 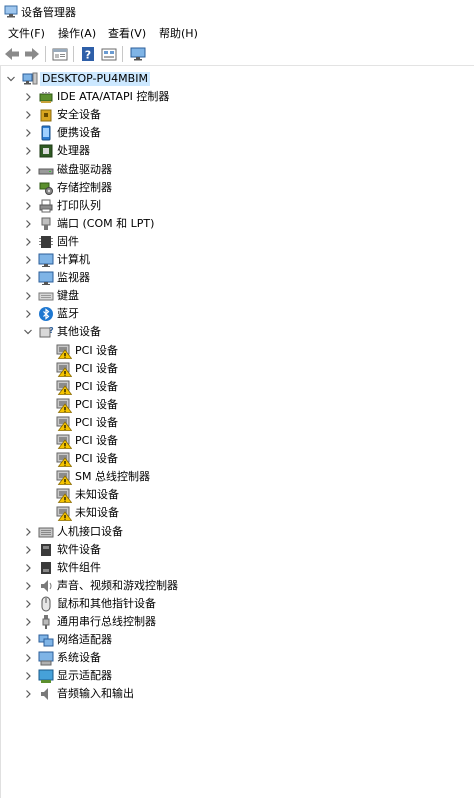 I want to click on tree-category: 音频输入和输出, so click(x=237, y=694).